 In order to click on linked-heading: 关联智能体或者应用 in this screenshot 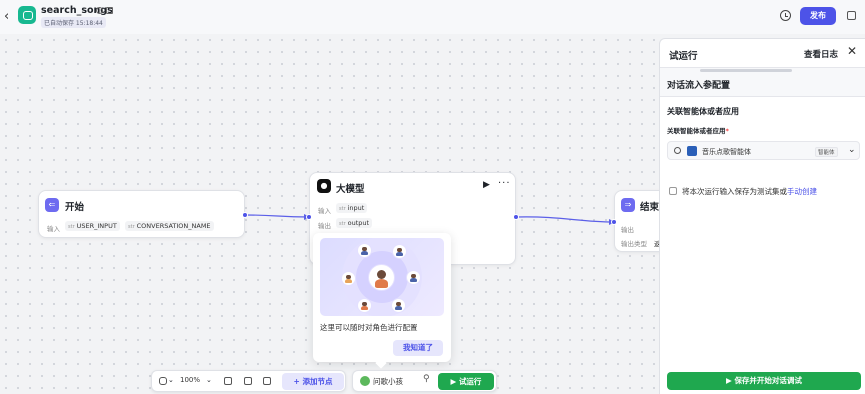, I will do `click(703, 111)`.